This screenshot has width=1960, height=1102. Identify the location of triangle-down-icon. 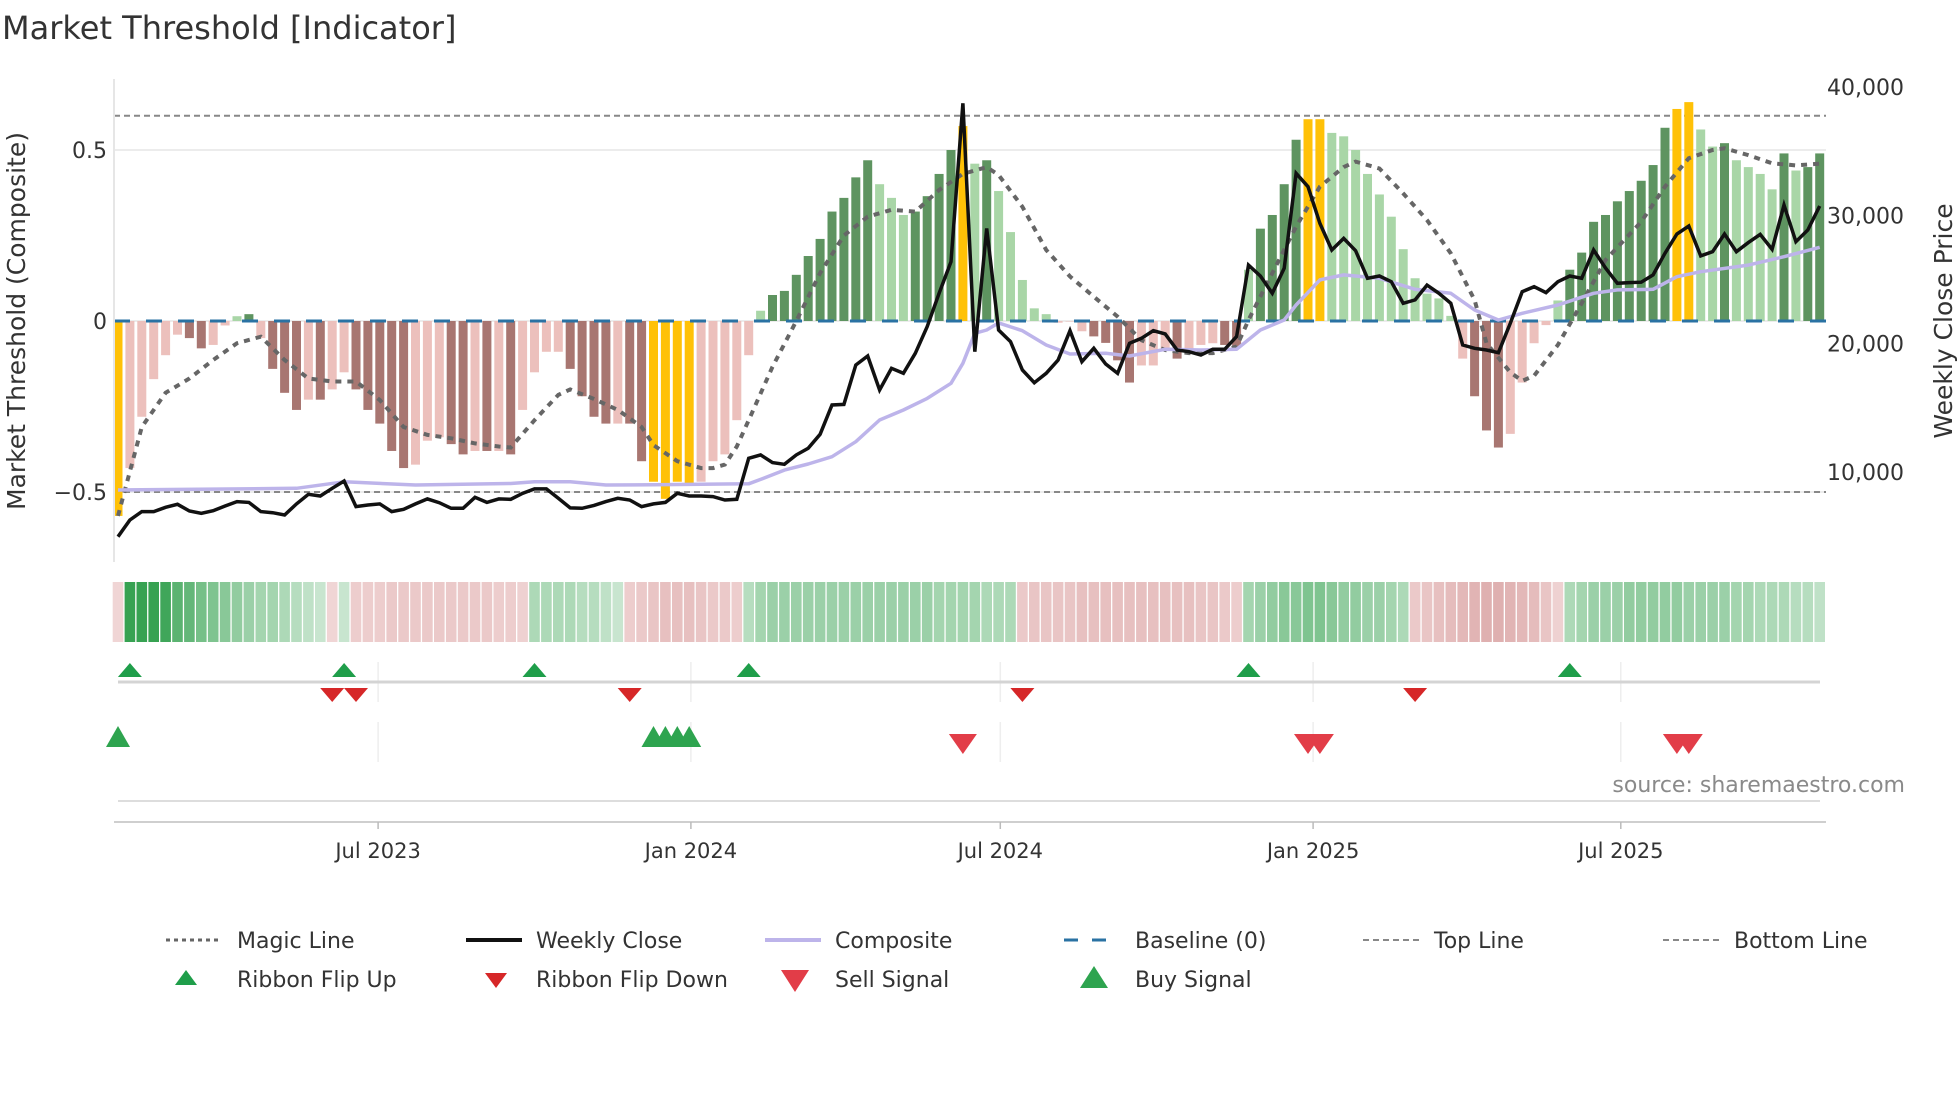
(496, 980).